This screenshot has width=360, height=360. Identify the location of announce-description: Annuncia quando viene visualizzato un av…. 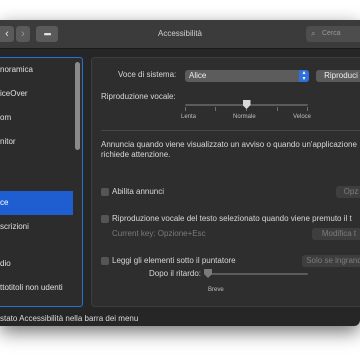
(229, 144).